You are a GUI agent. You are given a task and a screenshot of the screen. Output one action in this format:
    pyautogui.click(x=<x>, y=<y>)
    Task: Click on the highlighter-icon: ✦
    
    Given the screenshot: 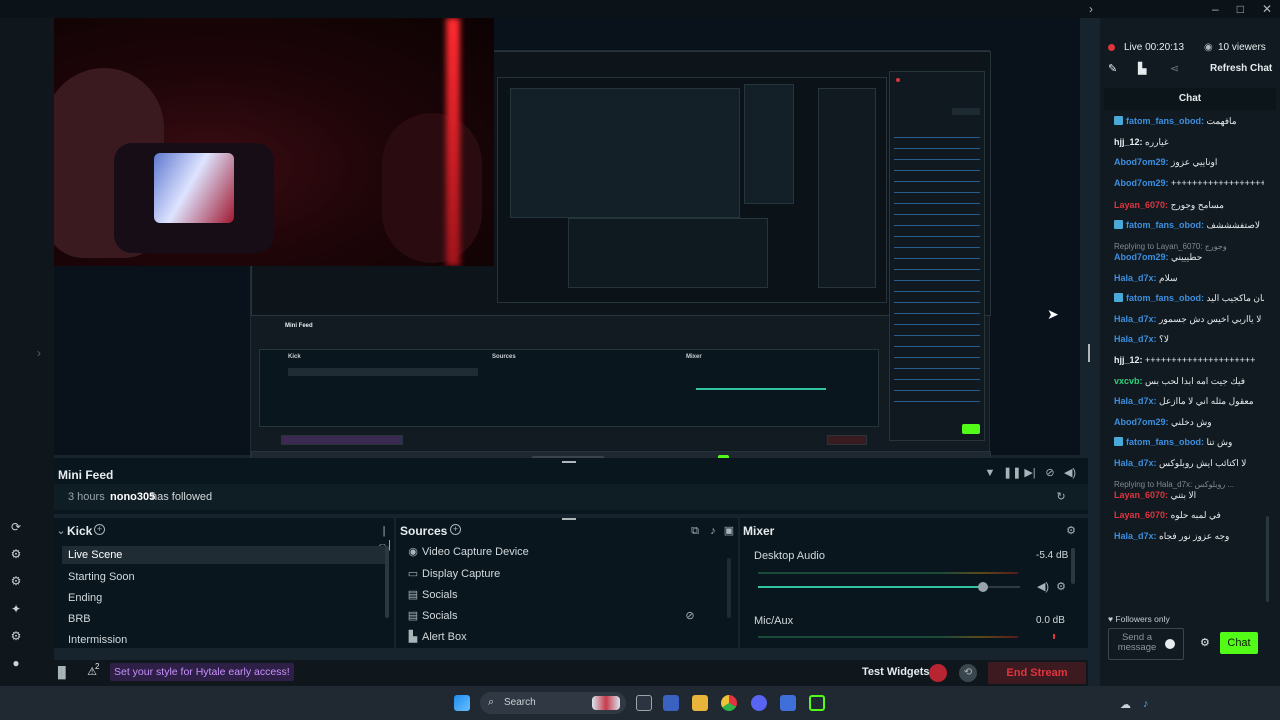 What is the action you would take?
    pyautogui.click(x=16, y=609)
    